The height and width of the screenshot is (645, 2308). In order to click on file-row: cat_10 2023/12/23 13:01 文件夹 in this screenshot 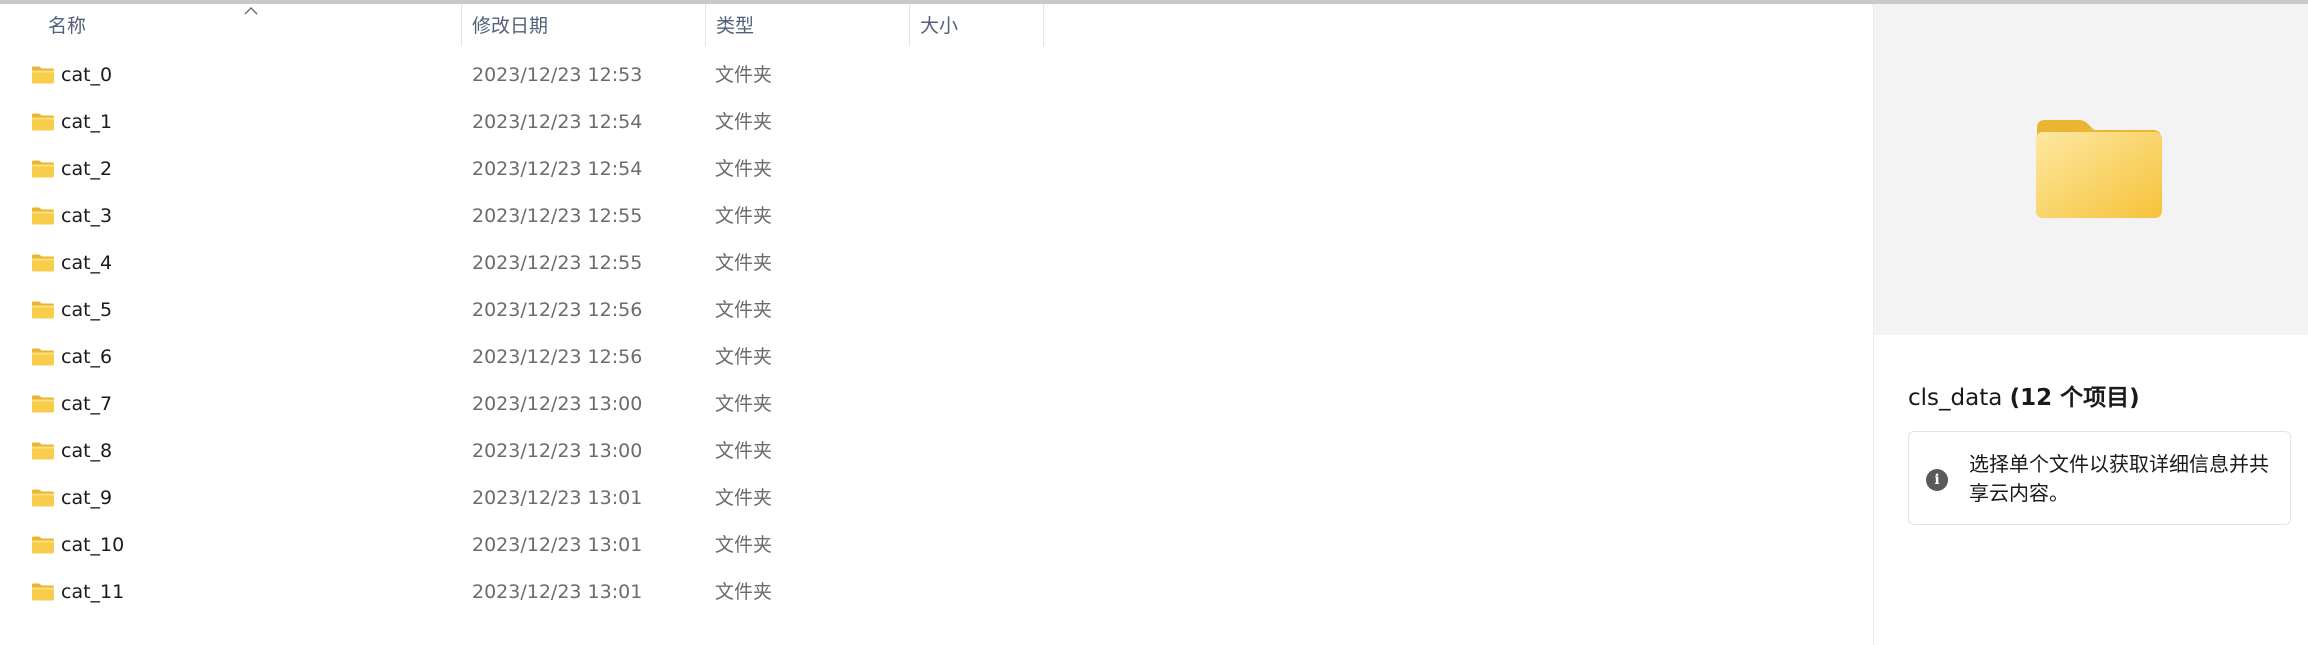, I will do `click(936, 545)`.